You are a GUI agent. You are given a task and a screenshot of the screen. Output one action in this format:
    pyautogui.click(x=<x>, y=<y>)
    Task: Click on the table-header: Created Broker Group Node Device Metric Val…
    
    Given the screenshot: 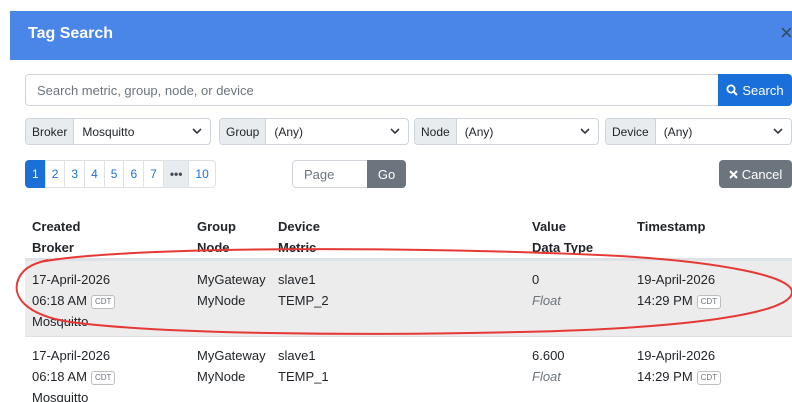 What is the action you would take?
    pyautogui.click(x=408, y=234)
    